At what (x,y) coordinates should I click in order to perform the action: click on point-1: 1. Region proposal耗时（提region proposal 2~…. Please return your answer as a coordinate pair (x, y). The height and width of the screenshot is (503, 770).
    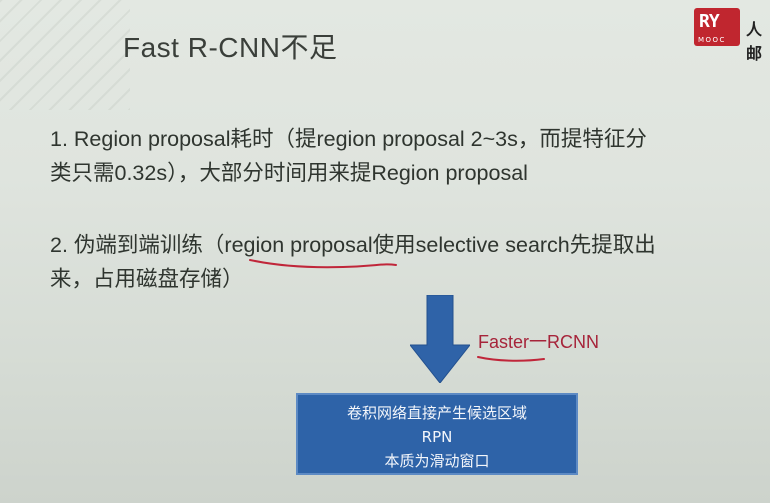
    Looking at the image, I should click on (400, 156).